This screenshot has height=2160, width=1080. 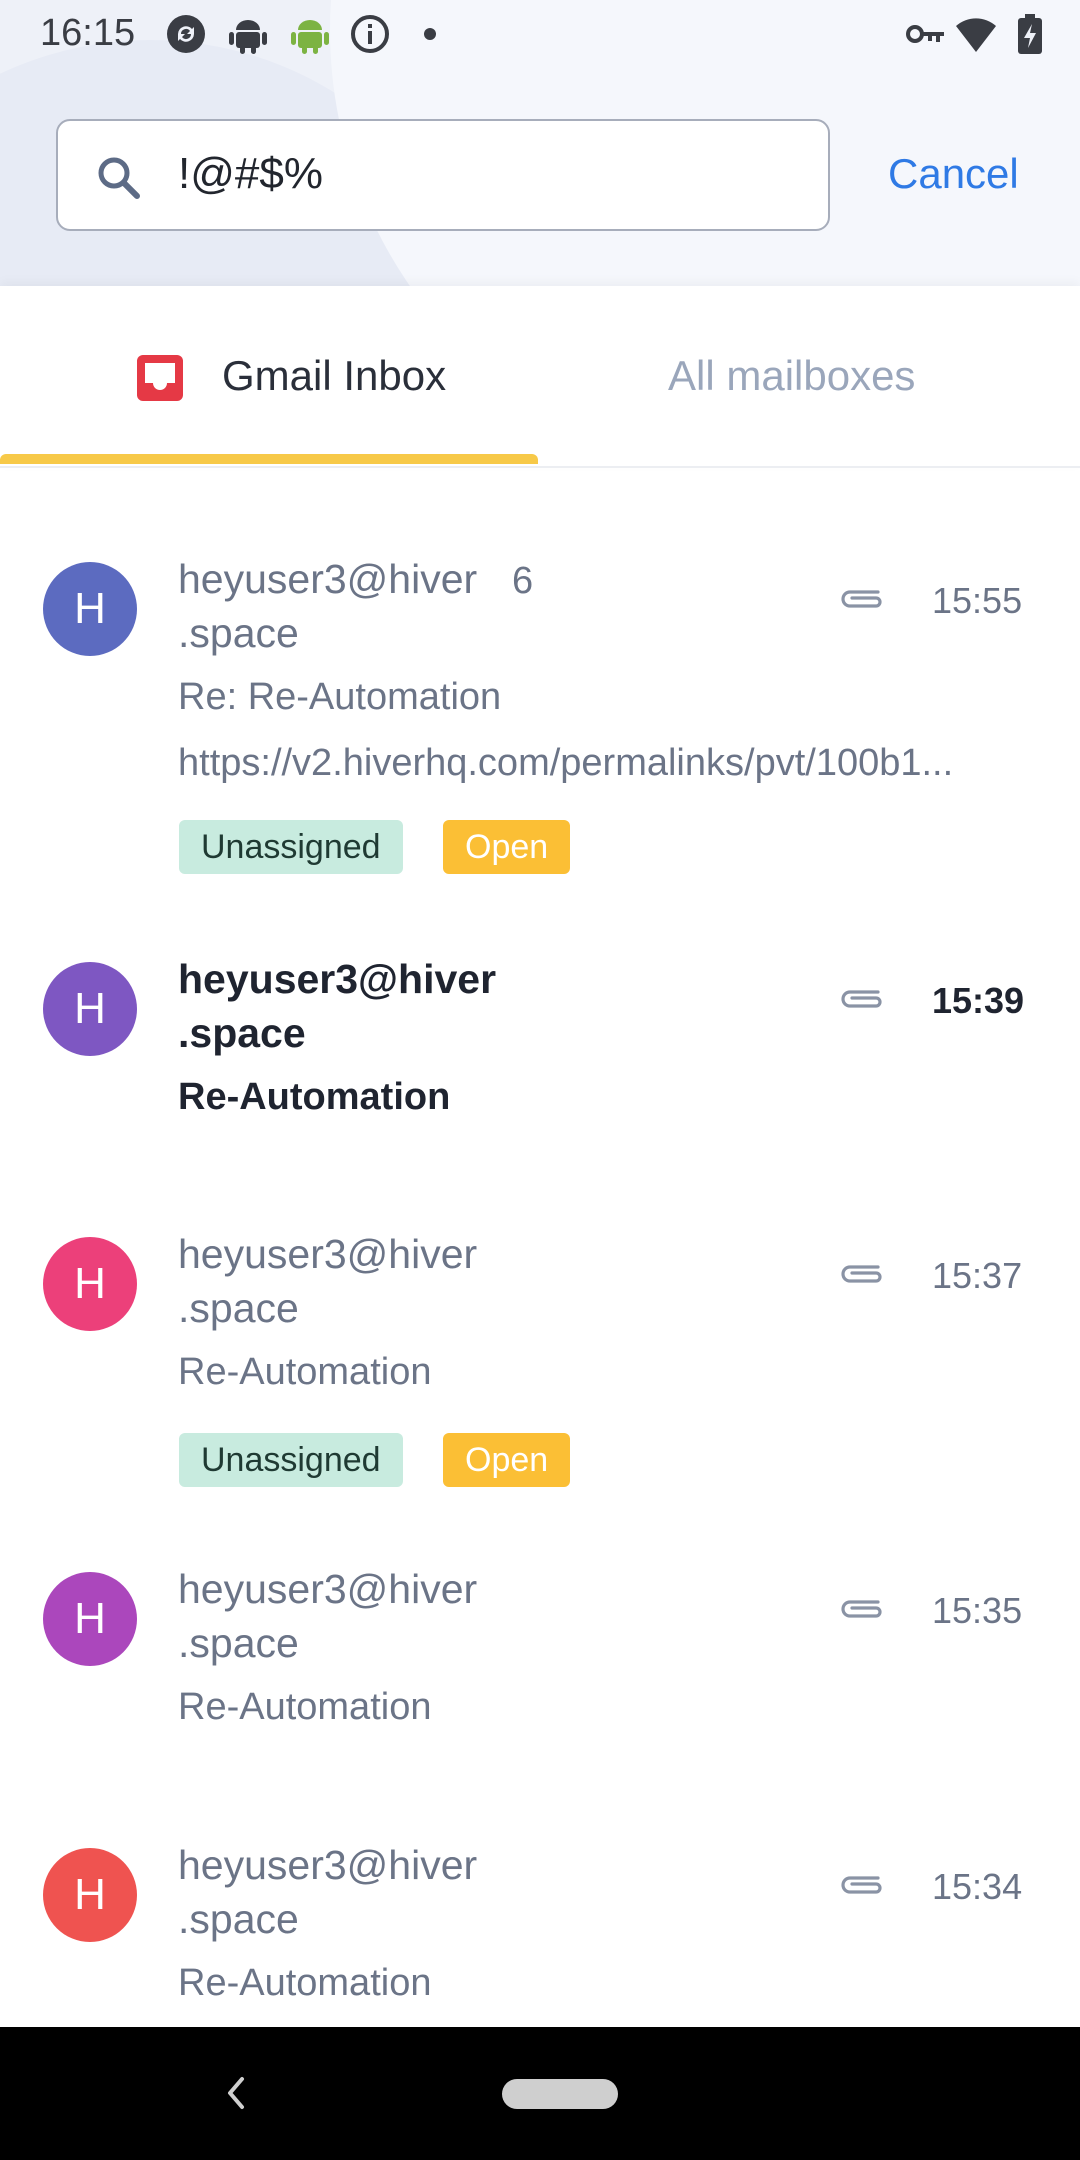 What do you see at coordinates (248, 37) in the screenshot?
I see `android-icon` at bounding box center [248, 37].